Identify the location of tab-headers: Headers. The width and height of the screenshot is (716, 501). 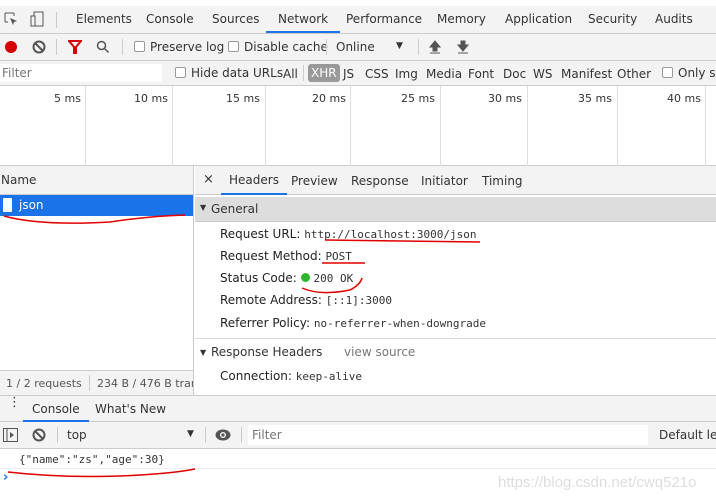
(254, 180).